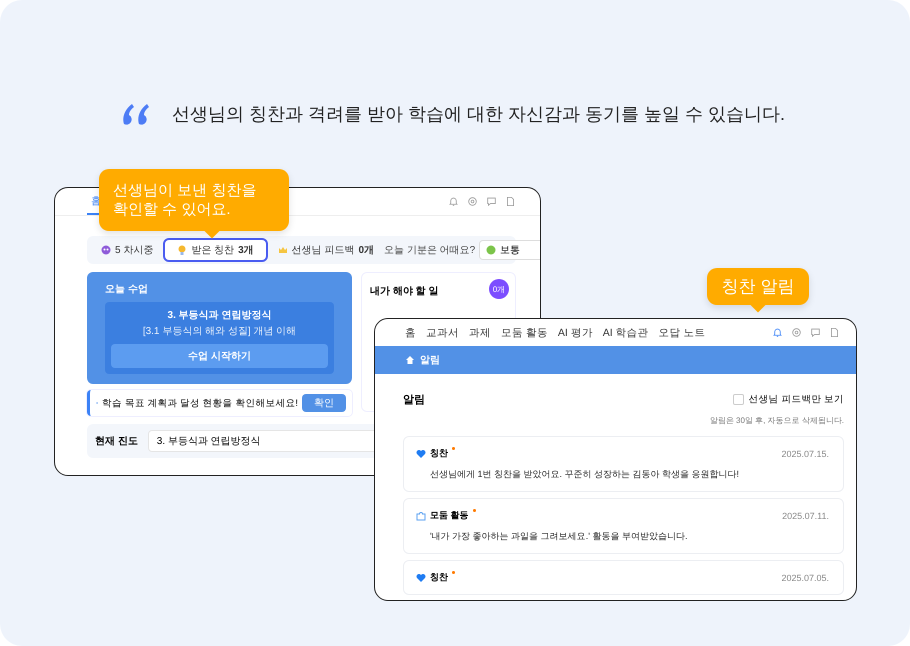 Image resolution: width=910 pixels, height=646 pixels. Describe the element at coordinates (410, 360) in the screenshot. I see `home-icon` at that location.